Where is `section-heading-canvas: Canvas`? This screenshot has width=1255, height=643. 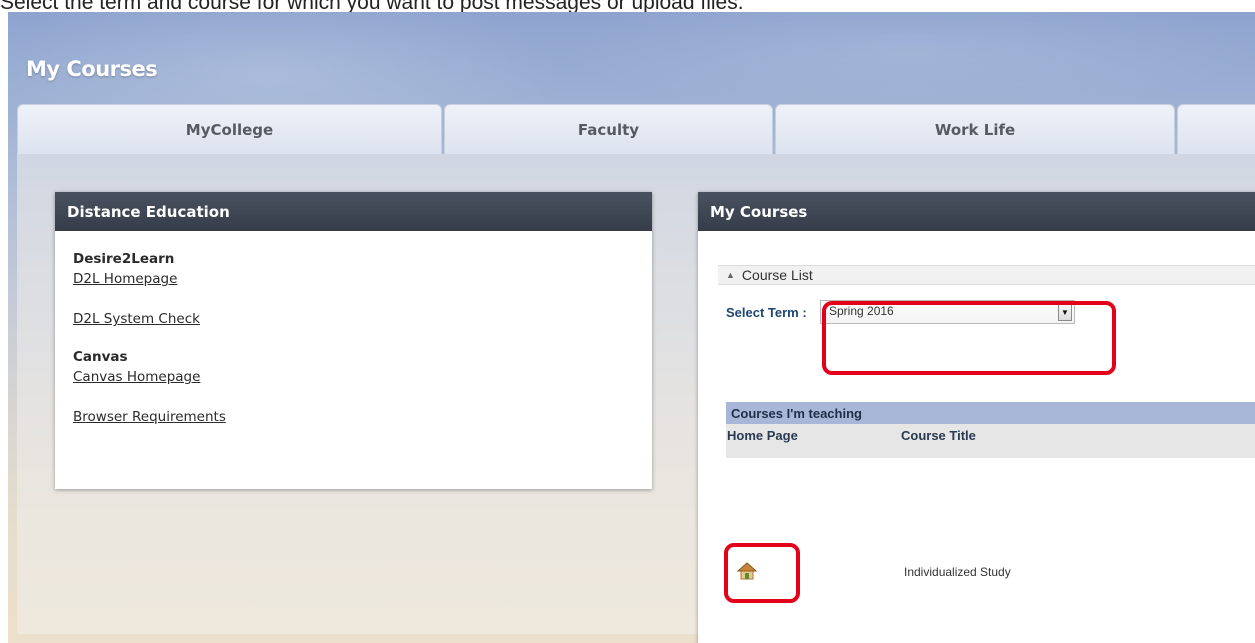
section-heading-canvas: Canvas is located at coordinates (100, 357).